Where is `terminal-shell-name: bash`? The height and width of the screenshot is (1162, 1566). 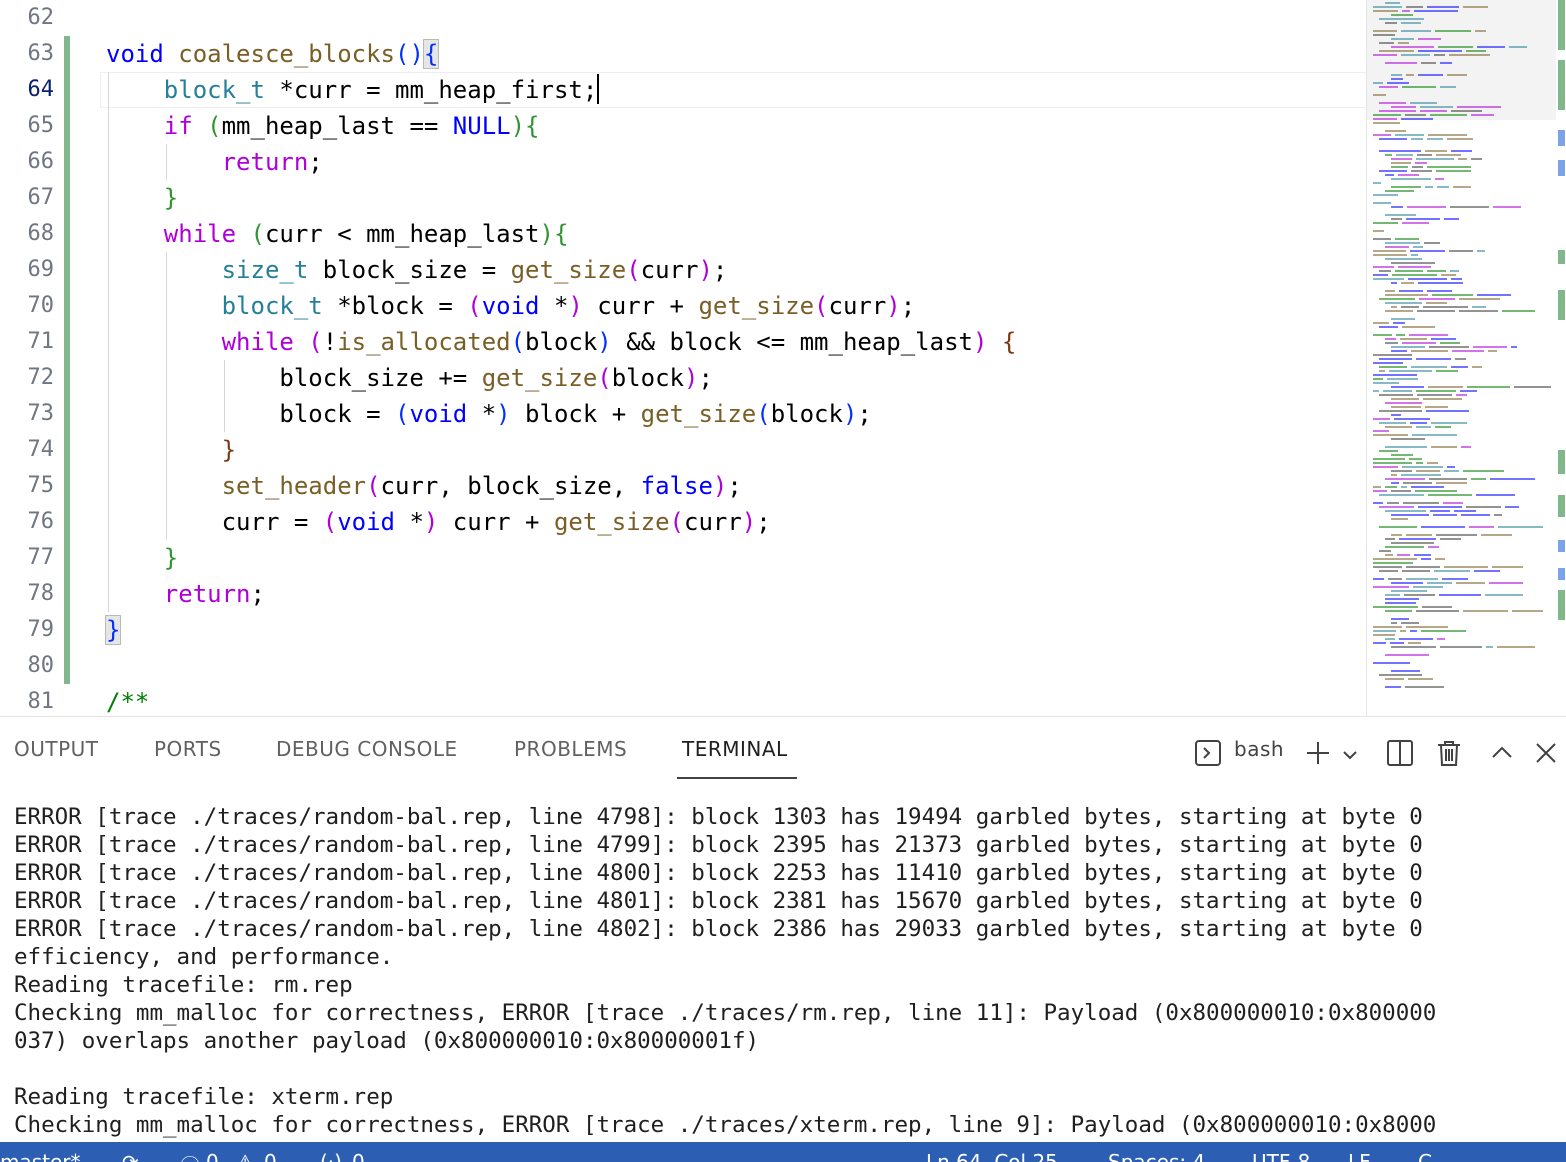 terminal-shell-name: bash is located at coordinates (1259, 749).